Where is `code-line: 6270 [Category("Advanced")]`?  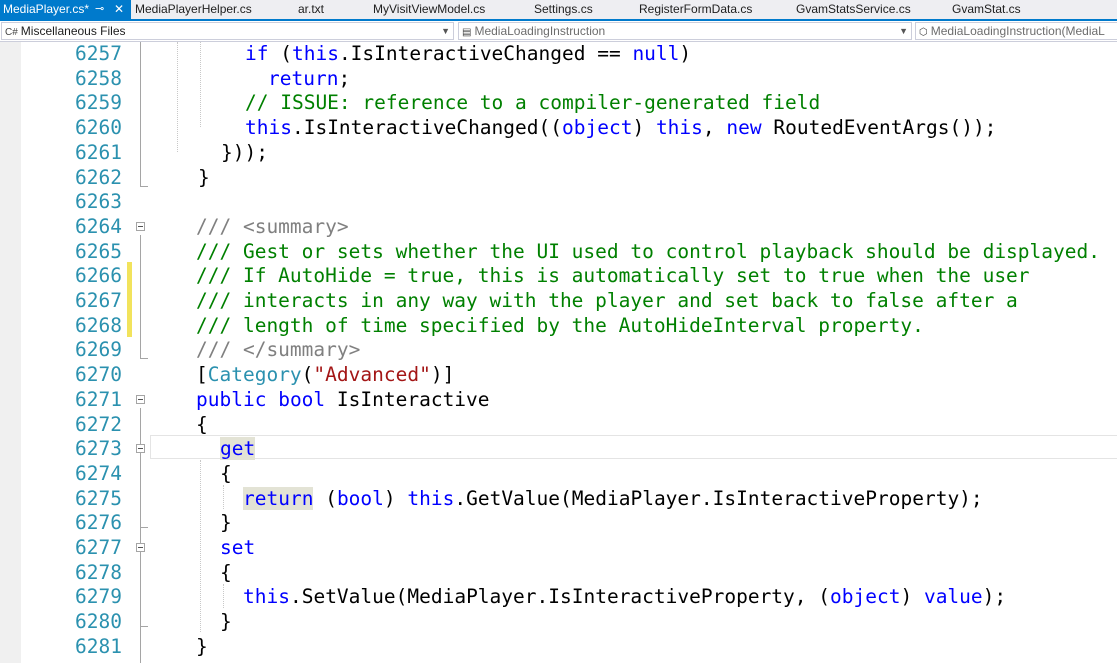 code-line: 6270 [Category("Advanced")] is located at coordinates (569, 375).